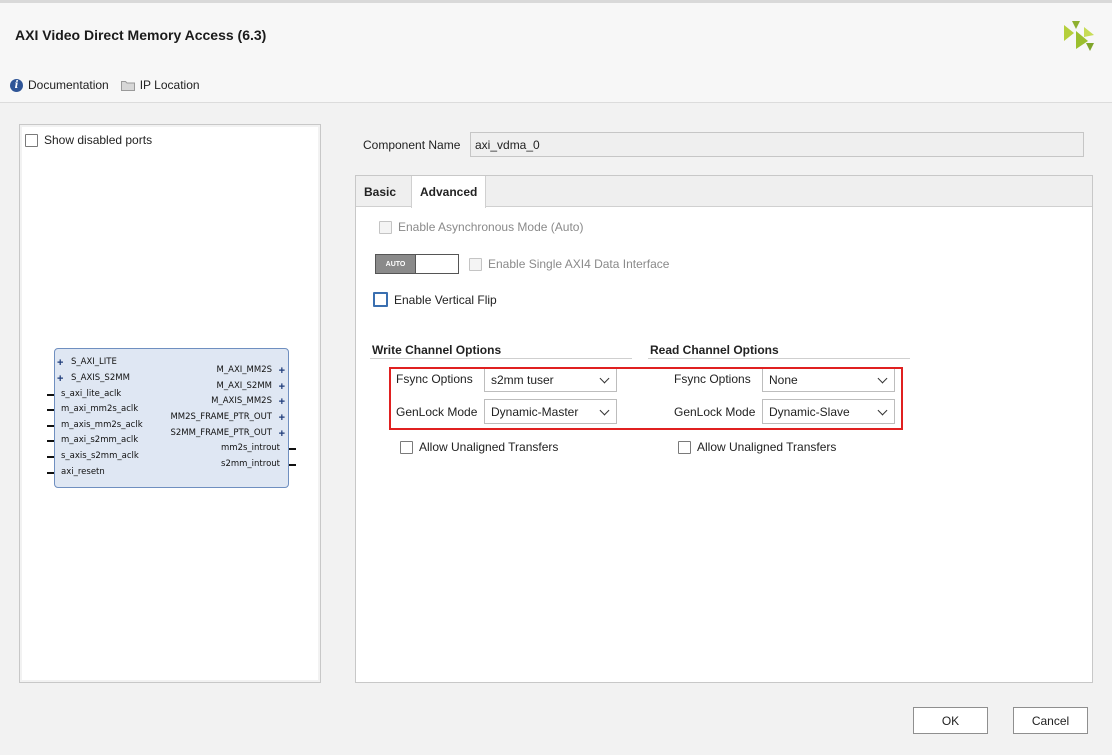  What do you see at coordinates (449, 192) in the screenshot?
I see `tab-advanced: Advanced` at bounding box center [449, 192].